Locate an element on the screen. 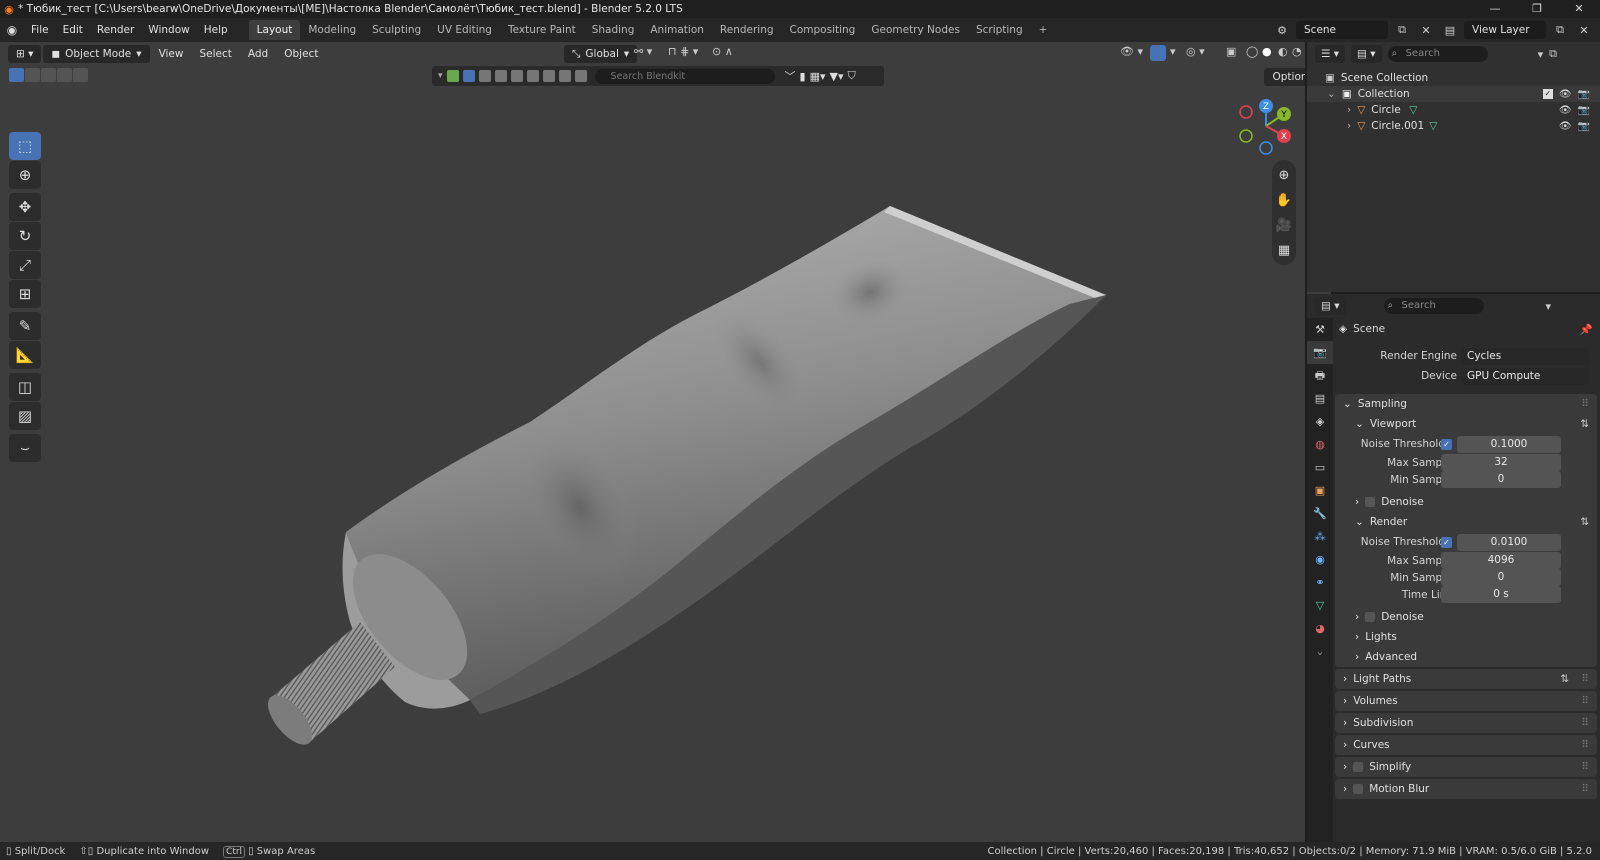 This screenshot has height=860, width=1600. perspective-grid-icon: ▦ is located at coordinates (1284, 250).